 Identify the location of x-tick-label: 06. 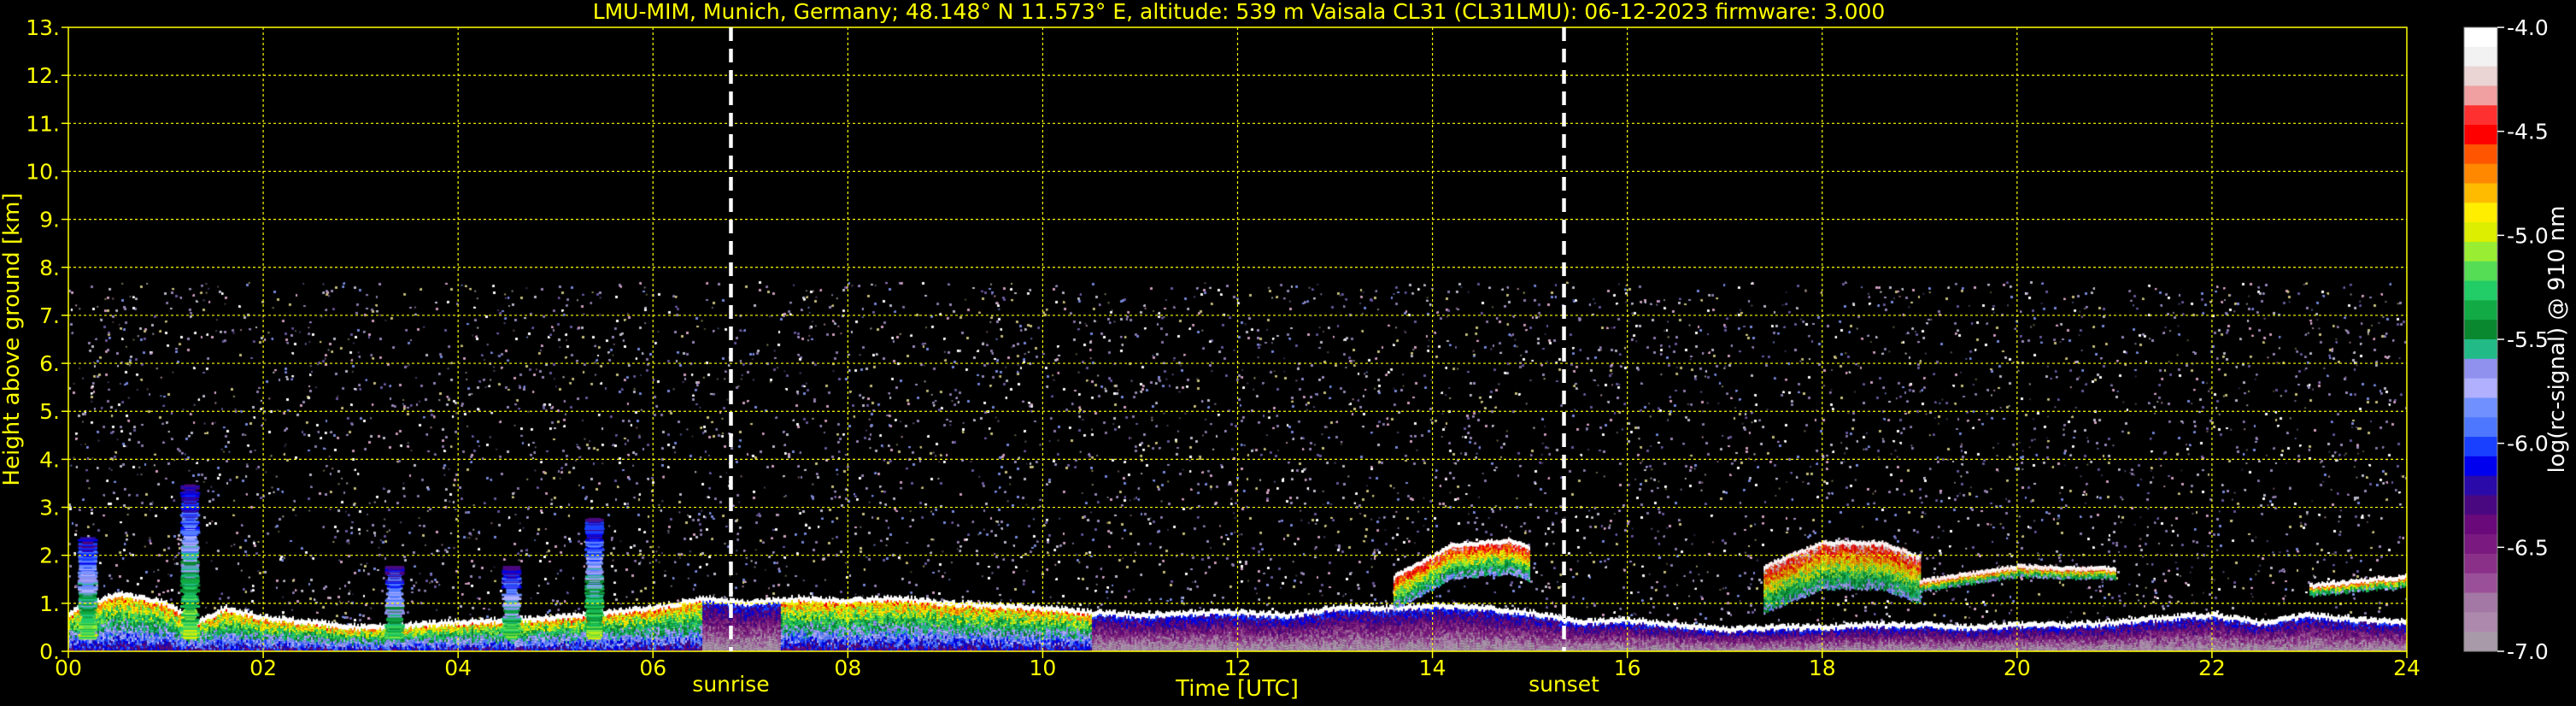
(652, 668).